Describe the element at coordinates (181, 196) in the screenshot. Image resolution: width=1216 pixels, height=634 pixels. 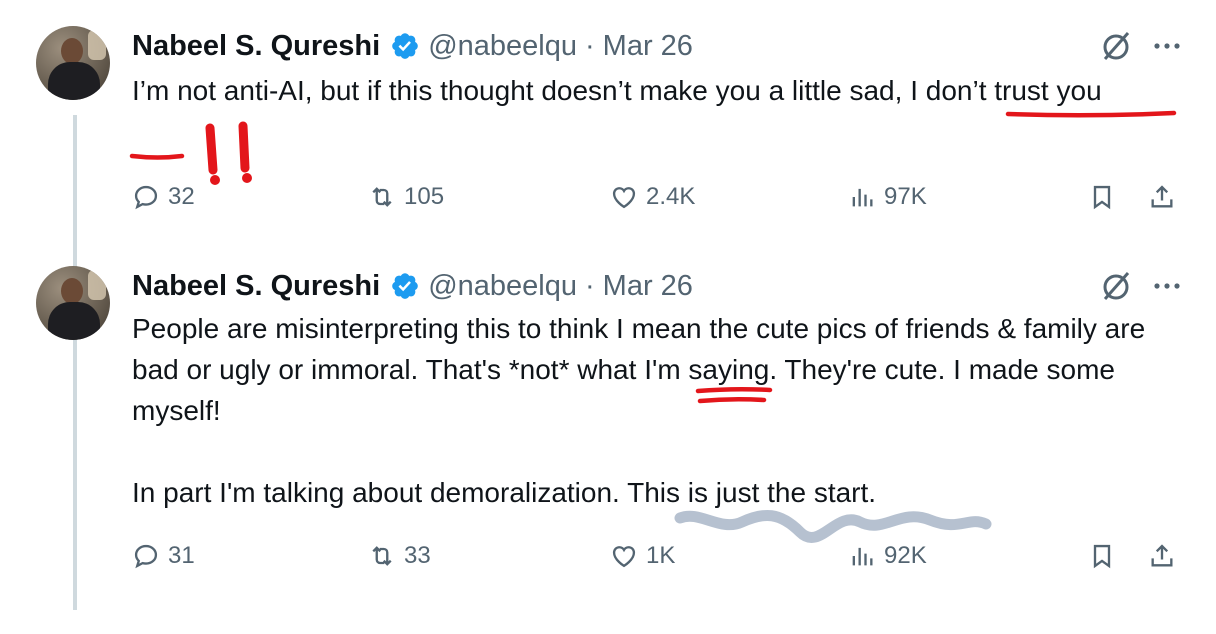
I see `reply-count: 32` at that location.